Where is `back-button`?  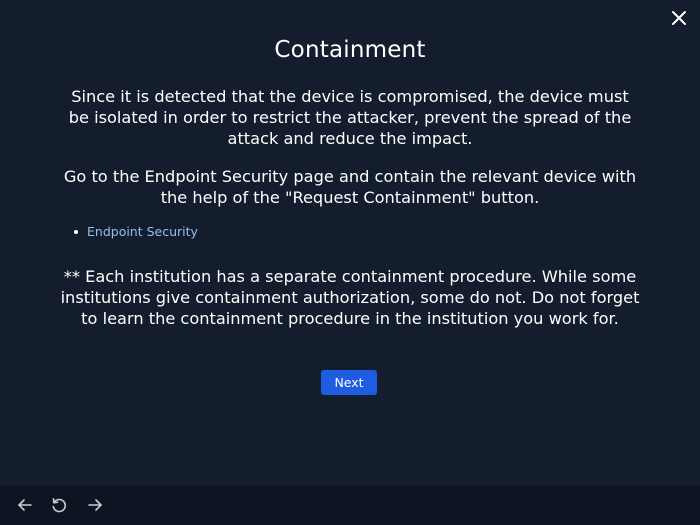 back-button is located at coordinates (25, 505).